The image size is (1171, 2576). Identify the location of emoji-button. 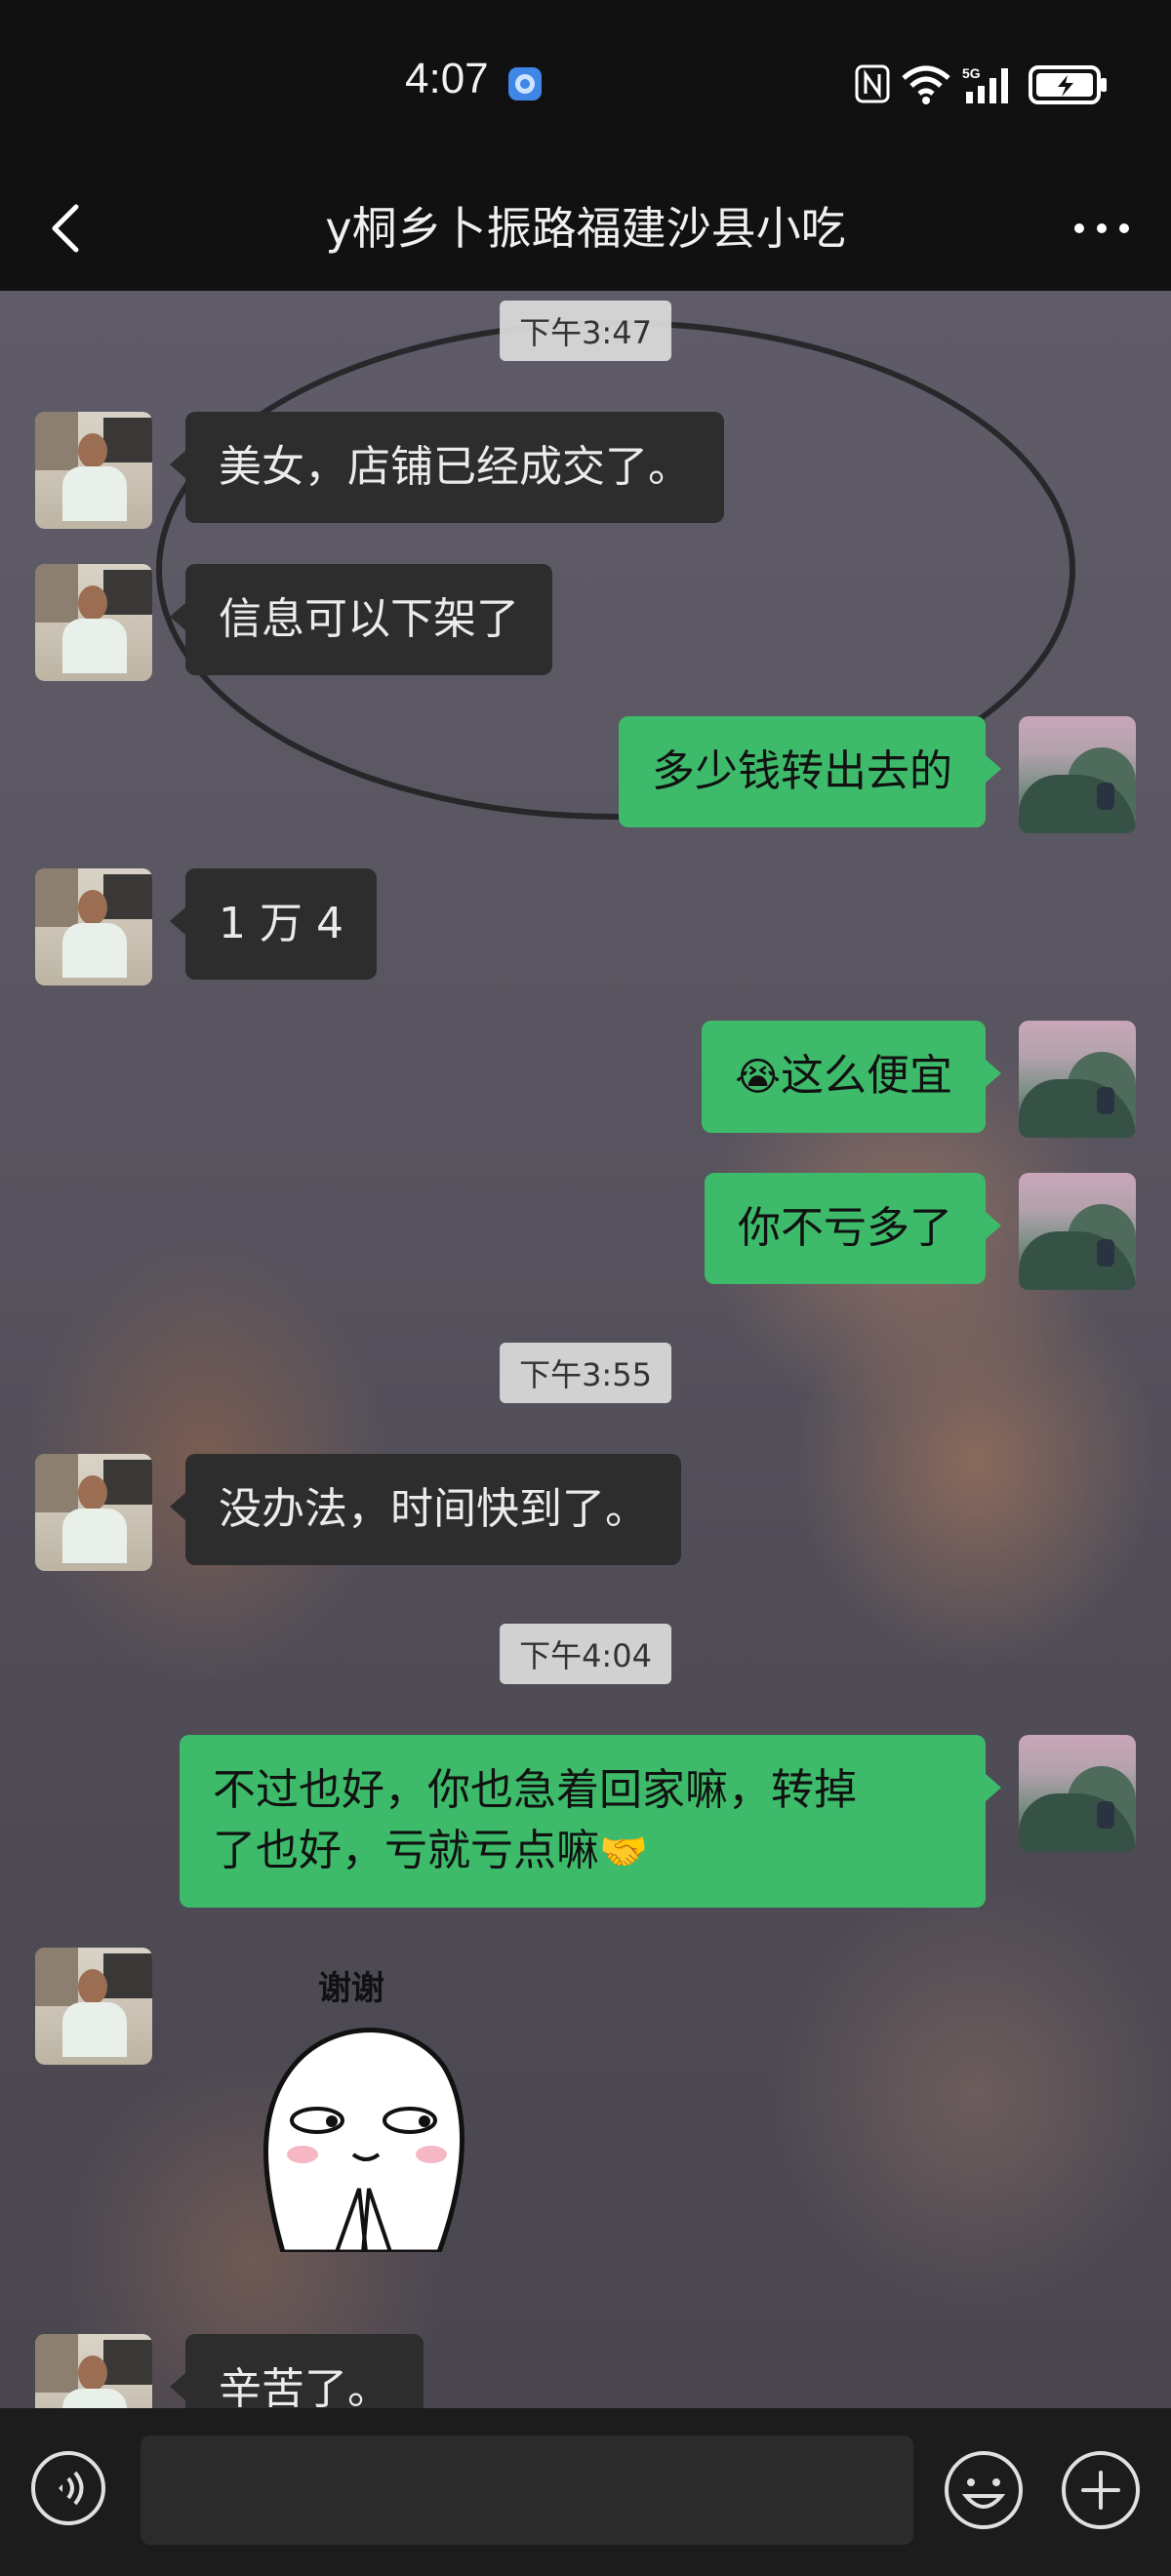
(984, 2490).